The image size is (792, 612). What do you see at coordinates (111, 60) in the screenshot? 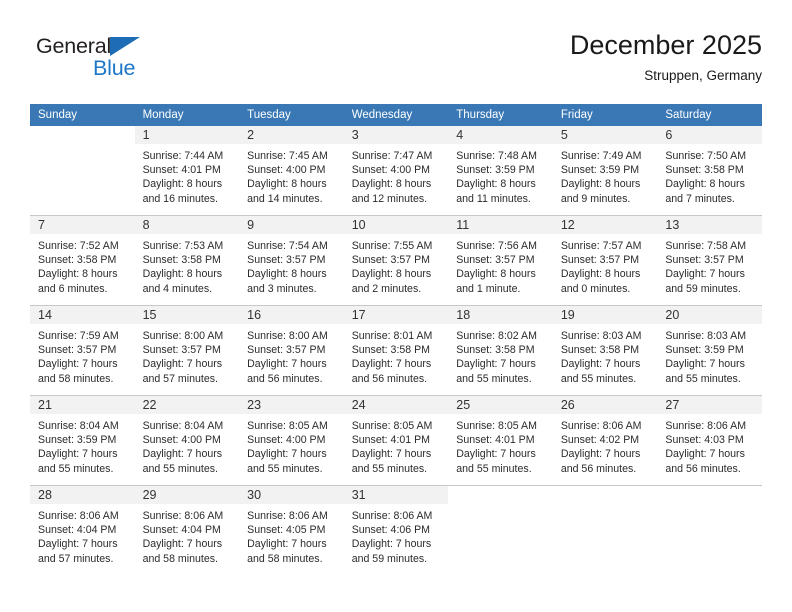
I see `general-blue-logo: General Blue` at bounding box center [111, 60].